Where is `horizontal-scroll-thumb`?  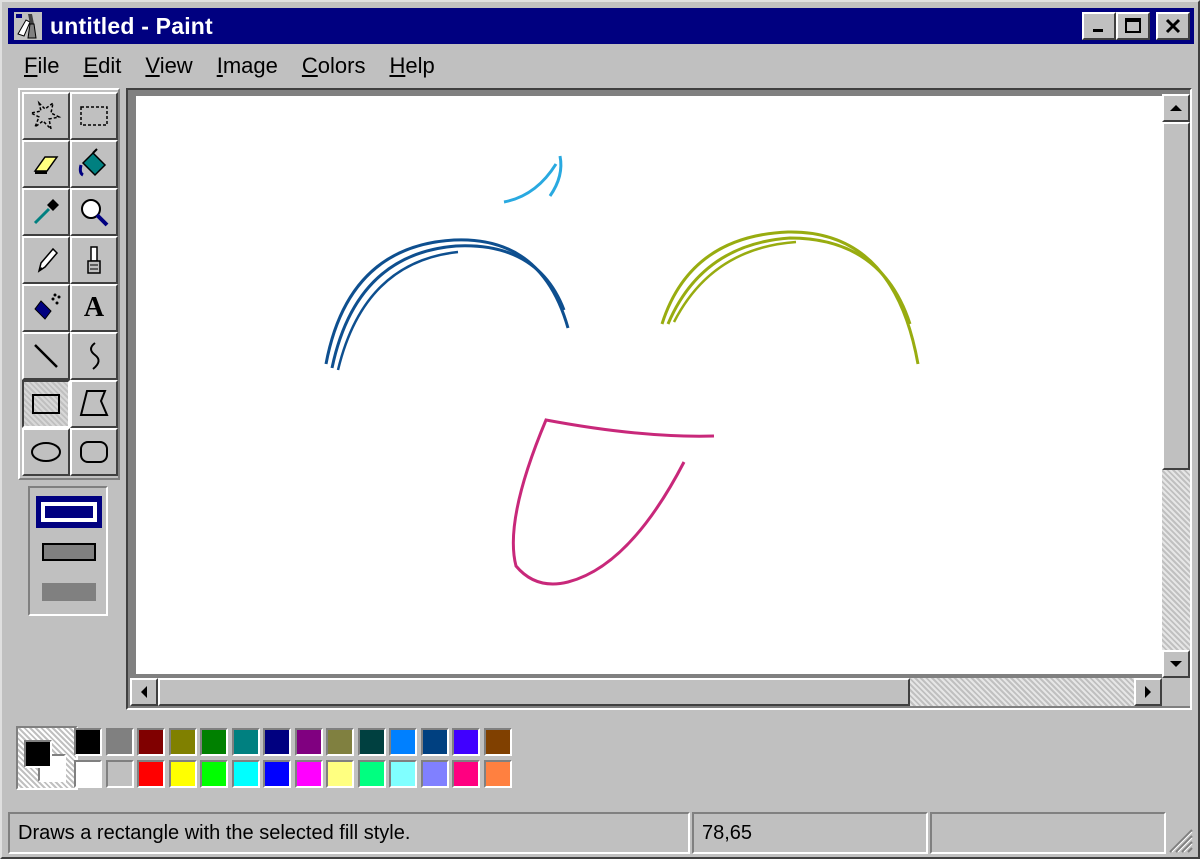
horizontal-scroll-thumb is located at coordinates (534, 692).